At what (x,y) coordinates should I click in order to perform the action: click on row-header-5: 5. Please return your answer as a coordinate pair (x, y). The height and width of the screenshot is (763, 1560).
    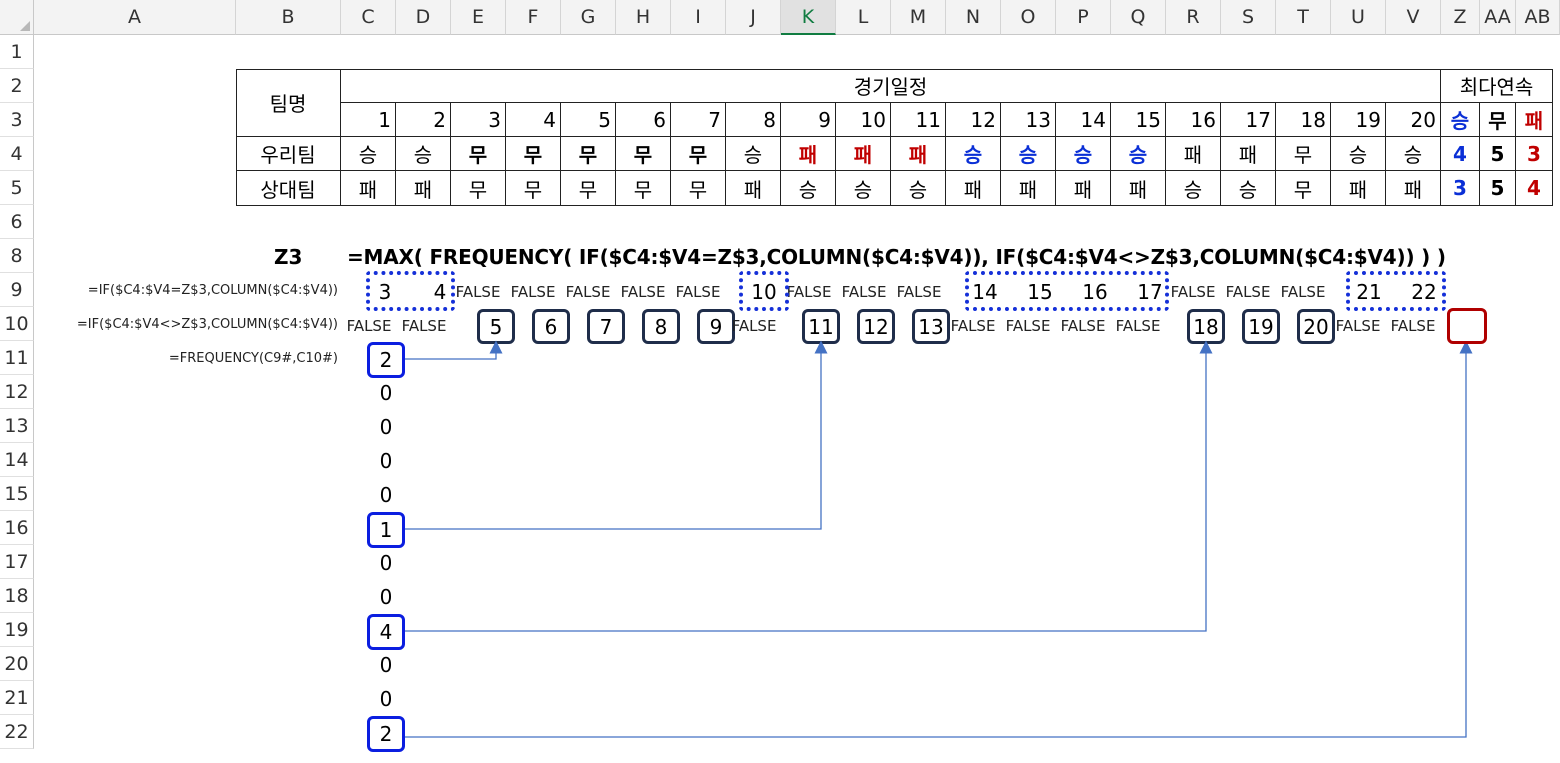
    Looking at the image, I should click on (17, 188).